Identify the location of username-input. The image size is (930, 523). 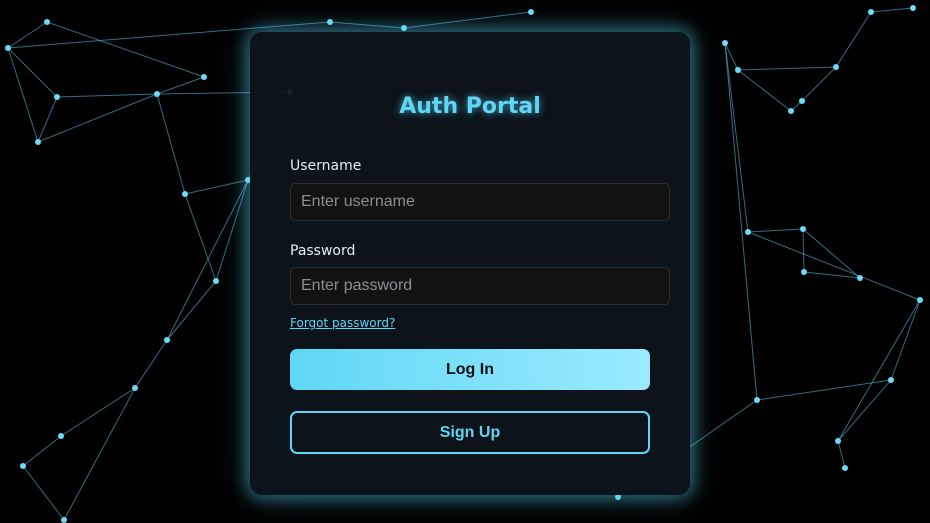
(480, 202).